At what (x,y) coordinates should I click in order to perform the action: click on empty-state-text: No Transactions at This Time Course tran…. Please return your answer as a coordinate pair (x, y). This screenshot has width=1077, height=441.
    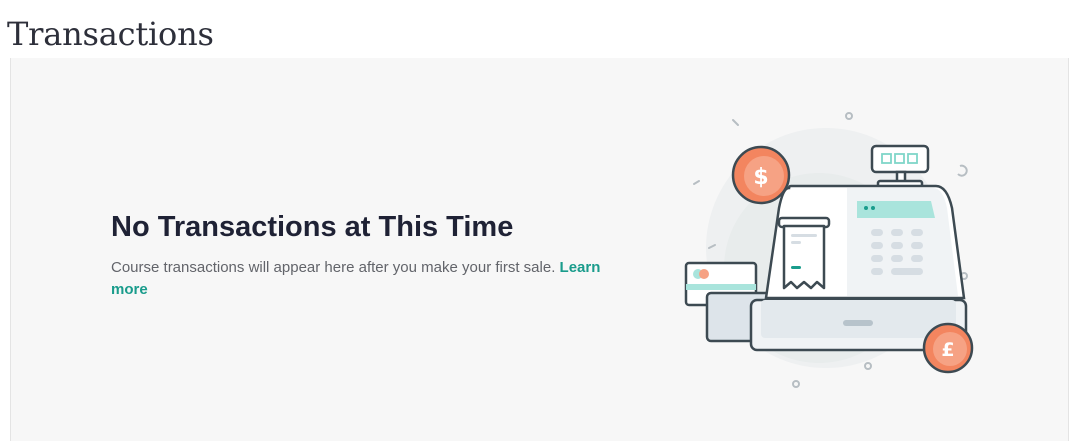
    Looking at the image, I should click on (361, 254).